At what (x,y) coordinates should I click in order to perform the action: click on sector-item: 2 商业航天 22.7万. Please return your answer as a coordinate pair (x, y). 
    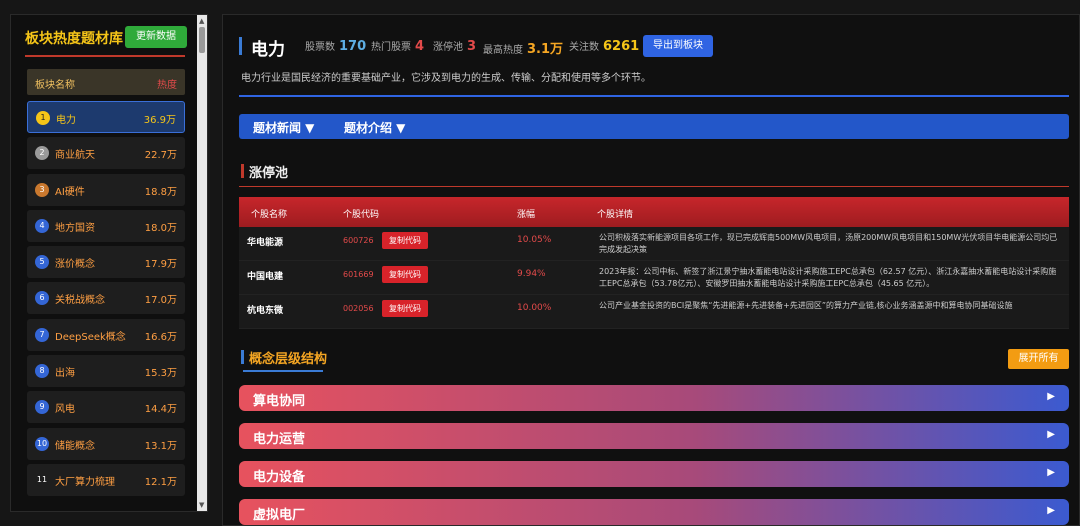
    Looking at the image, I should click on (106, 153).